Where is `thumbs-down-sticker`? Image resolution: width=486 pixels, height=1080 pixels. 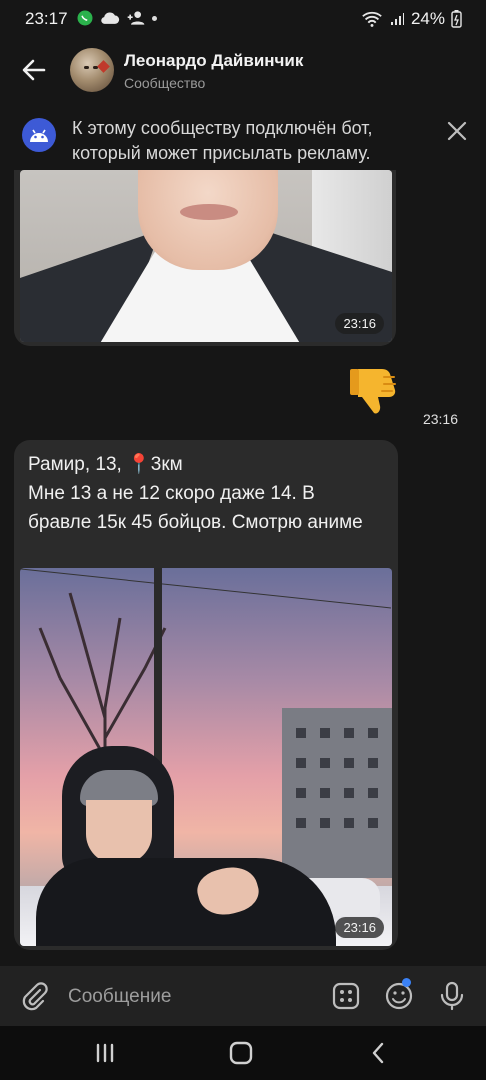 thumbs-down-sticker is located at coordinates (376, 391).